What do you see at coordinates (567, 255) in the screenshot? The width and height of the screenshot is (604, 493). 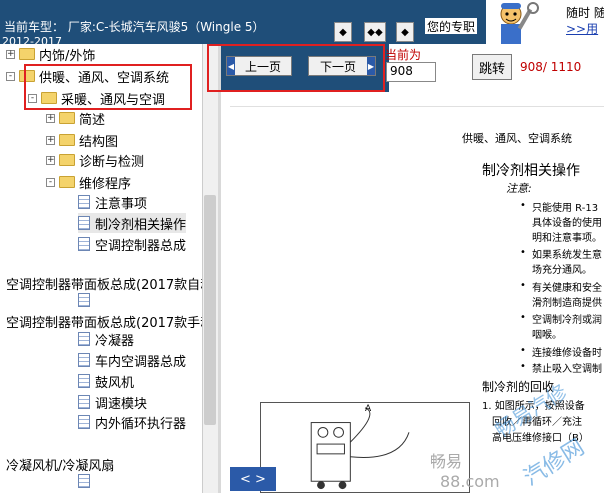 I see `document-text: 如果系统发生意` at bounding box center [567, 255].